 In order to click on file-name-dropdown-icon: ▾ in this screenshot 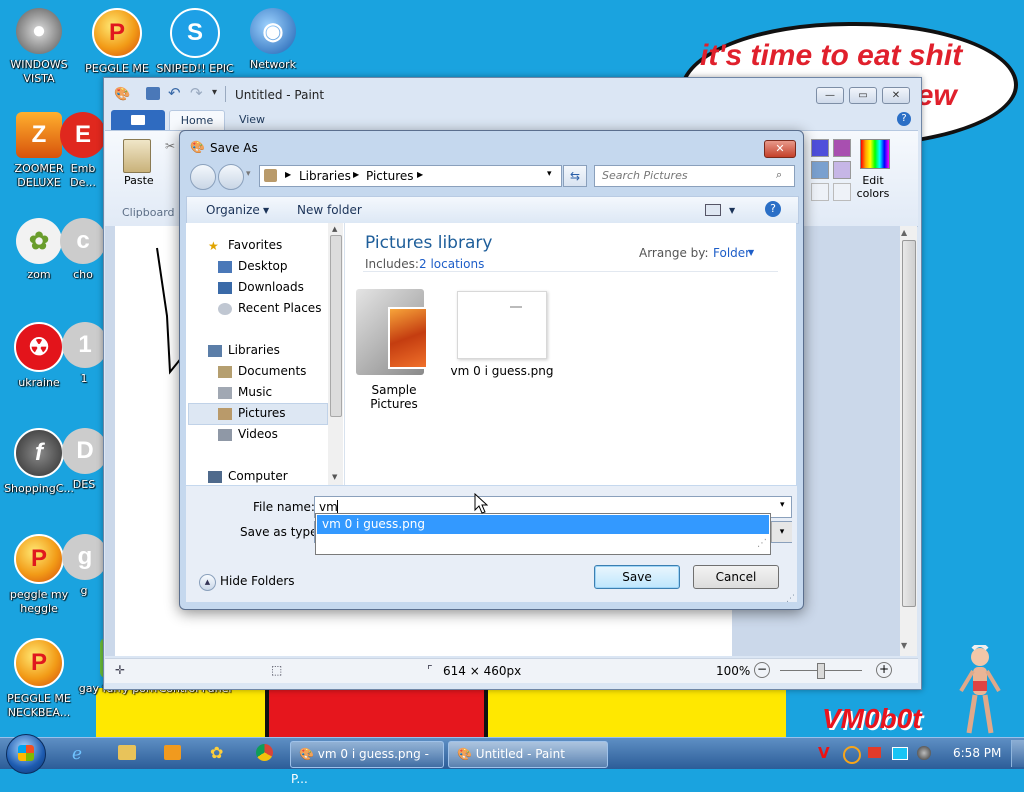, I will do `click(782, 505)`.